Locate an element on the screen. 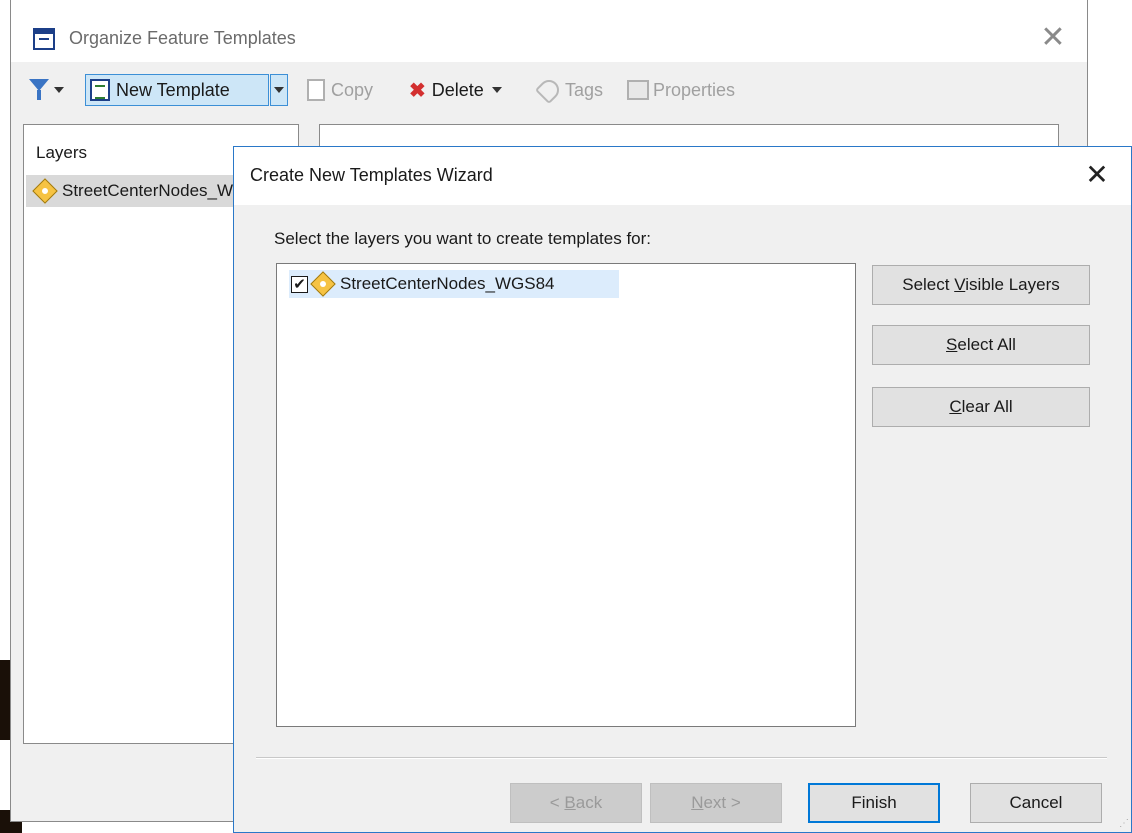 The height and width of the screenshot is (833, 1132). properties-icon is located at coordinates (638, 90).